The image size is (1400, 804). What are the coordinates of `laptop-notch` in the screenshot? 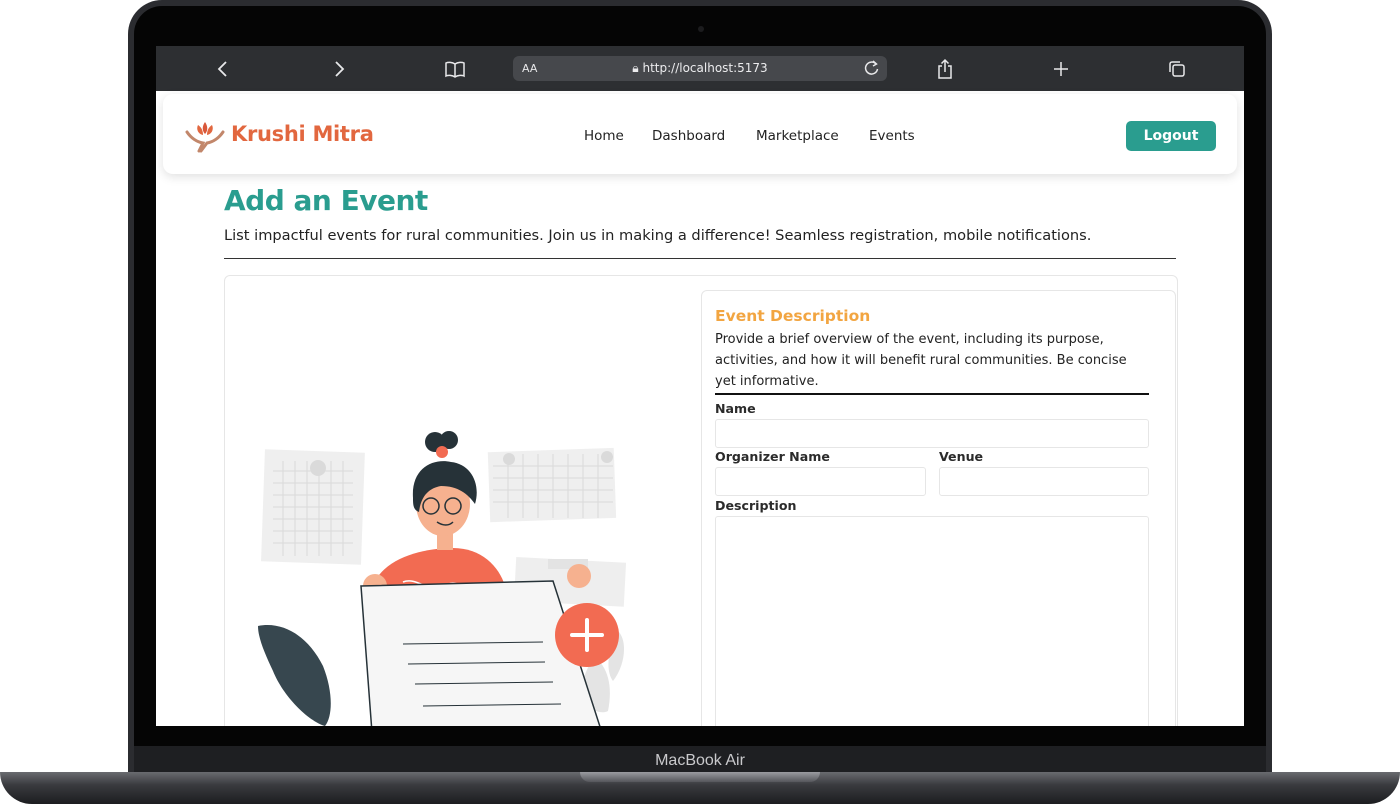 It's located at (700, 777).